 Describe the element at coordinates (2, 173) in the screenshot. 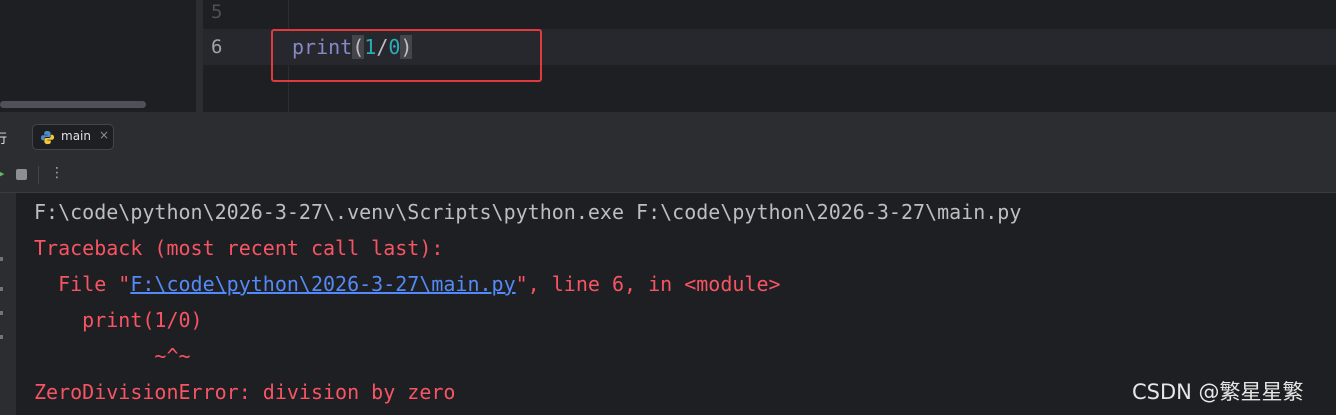

I see `rerun-icon: ▶` at that location.